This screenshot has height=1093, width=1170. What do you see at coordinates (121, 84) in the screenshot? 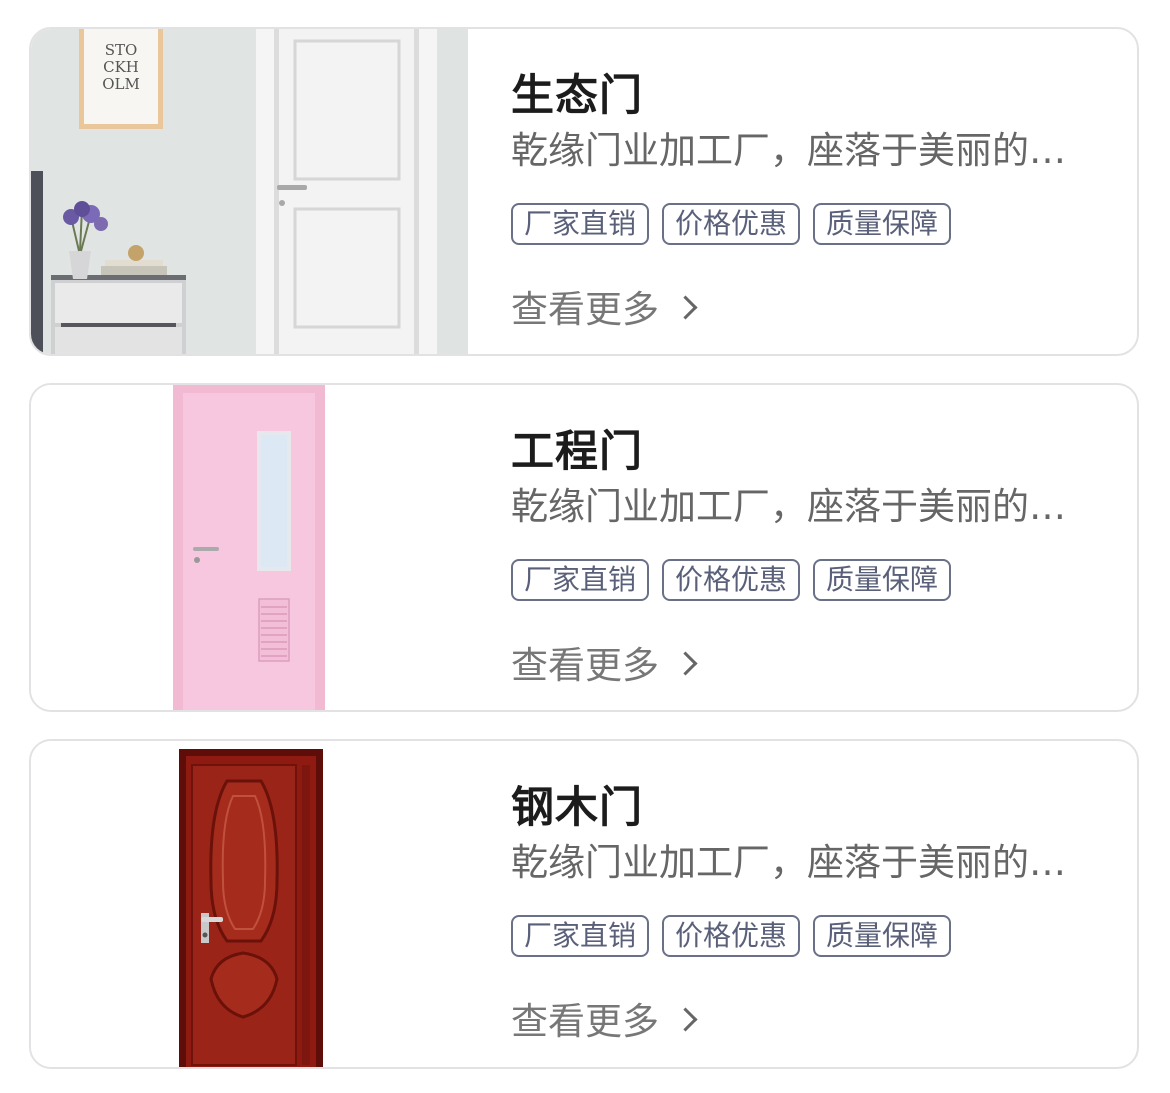
I see `poster-text-line: OLM` at bounding box center [121, 84].